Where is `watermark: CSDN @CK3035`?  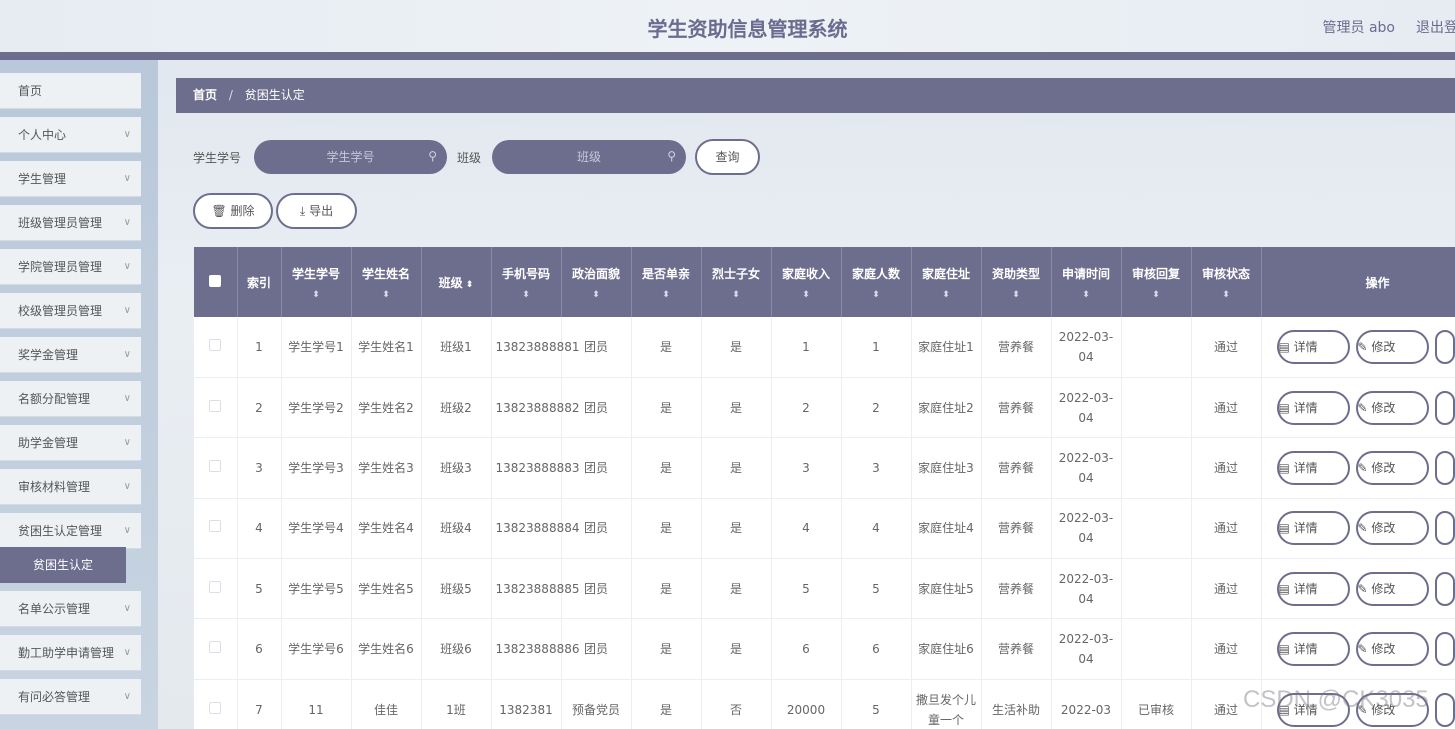
watermark: CSDN @CK3035 is located at coordinates (1336, 699).